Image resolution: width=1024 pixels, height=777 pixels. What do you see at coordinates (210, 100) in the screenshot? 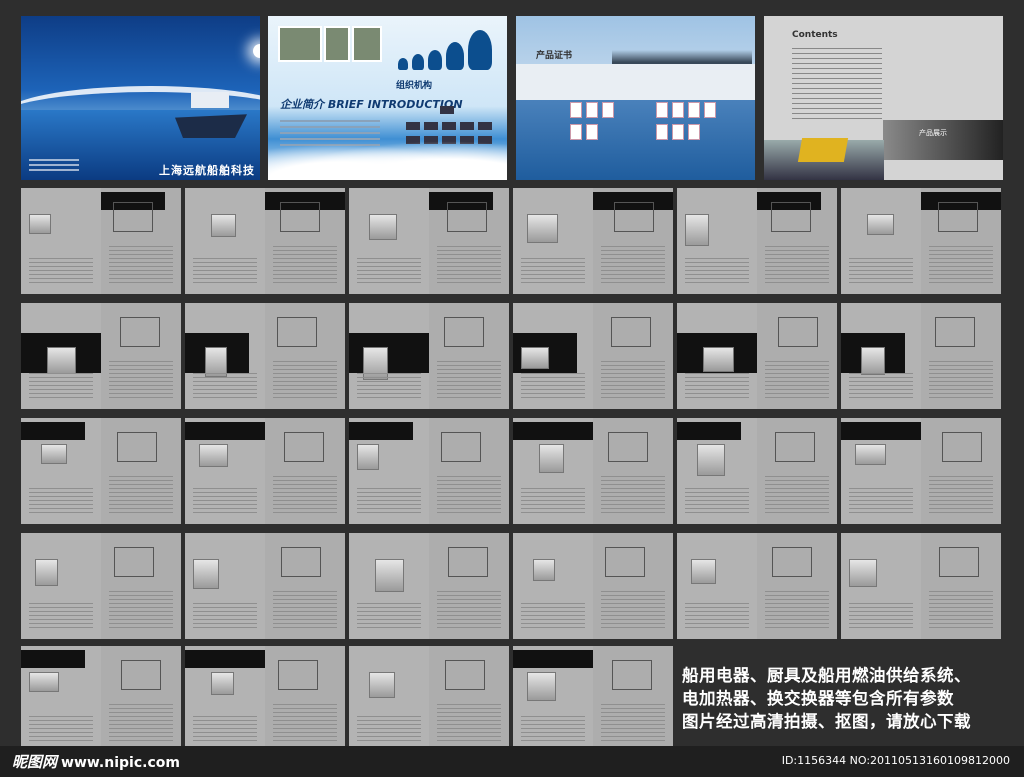
I see `ship-bridge` at bounding box center [210, 100].